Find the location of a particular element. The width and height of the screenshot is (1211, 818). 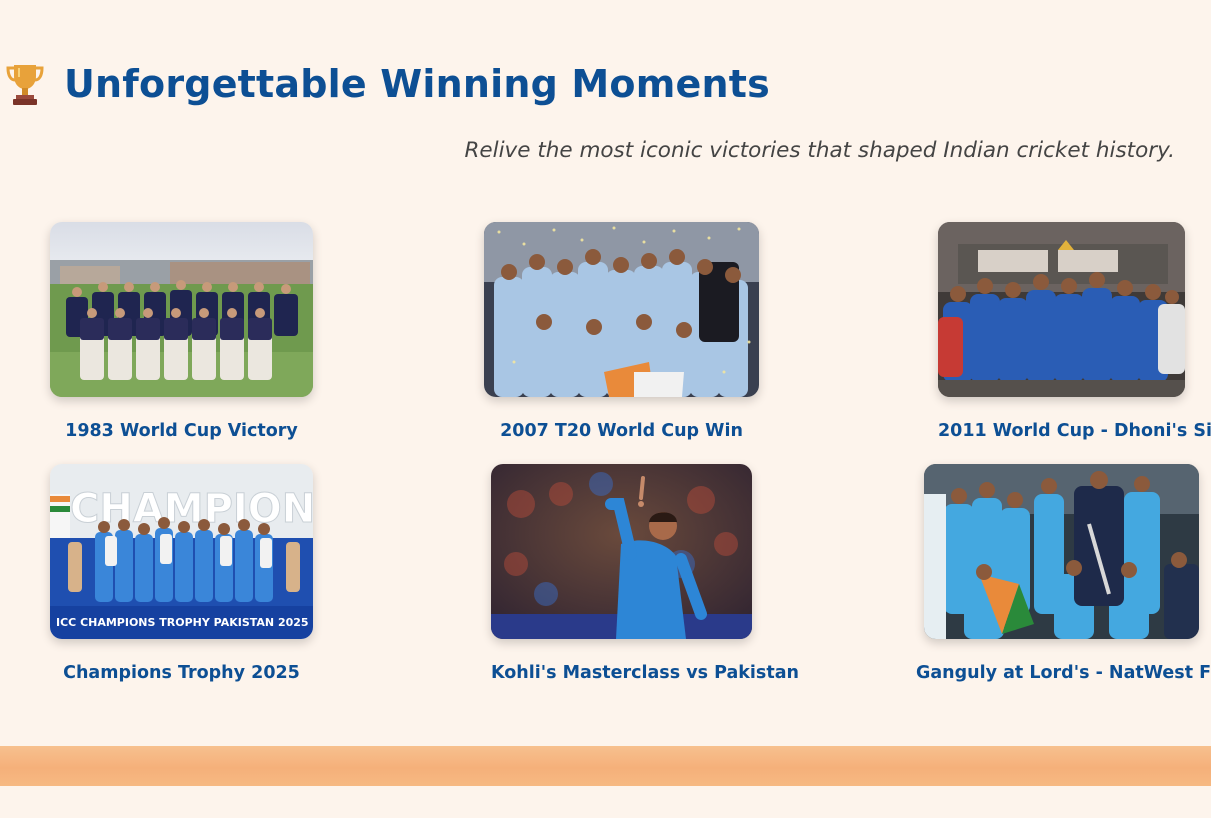

moment-caption: 2007 T20 World Cup Win is located at coordinates (621, 431).